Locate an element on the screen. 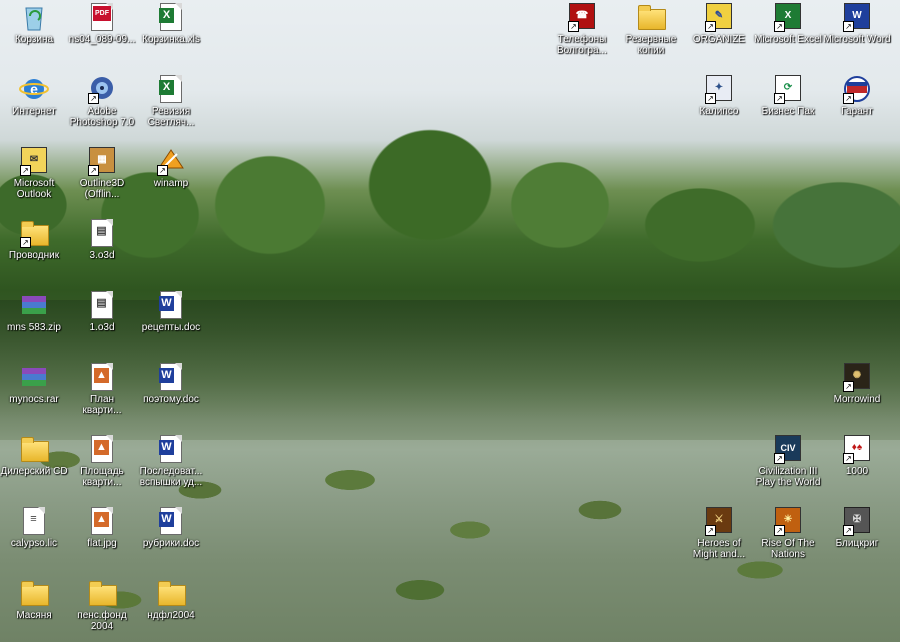  desktop-icon-poetomu-doc: W поэтому.doc is located at coordinates (171, 383).